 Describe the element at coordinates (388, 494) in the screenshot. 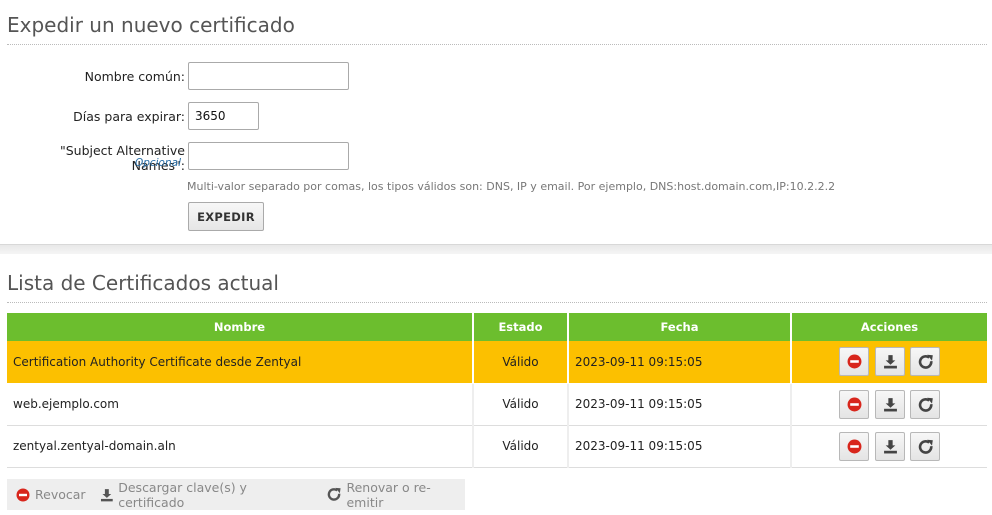

I see `legend-renew-label: Renovar o re-emitir` at that location.